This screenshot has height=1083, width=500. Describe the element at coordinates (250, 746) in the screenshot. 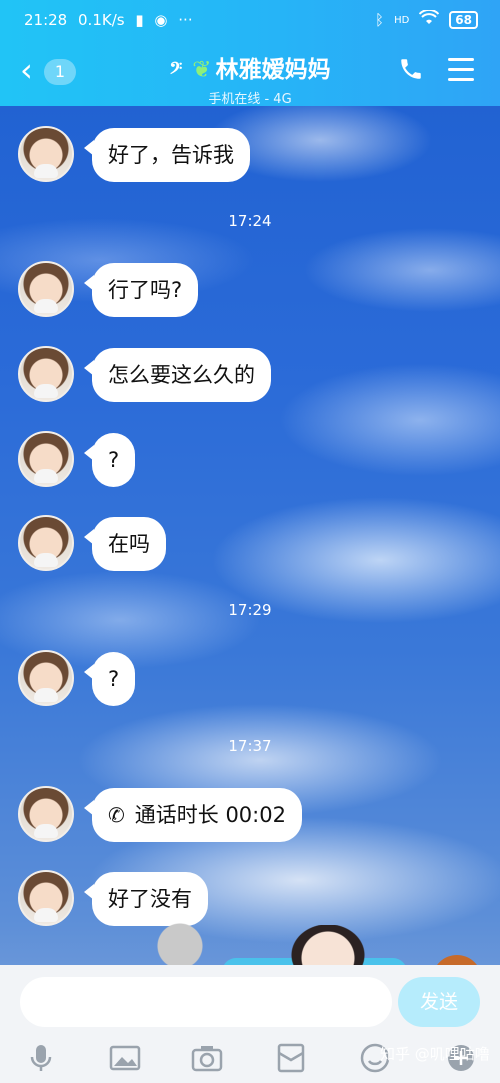

I see `timestamp: 17:37` at that location.